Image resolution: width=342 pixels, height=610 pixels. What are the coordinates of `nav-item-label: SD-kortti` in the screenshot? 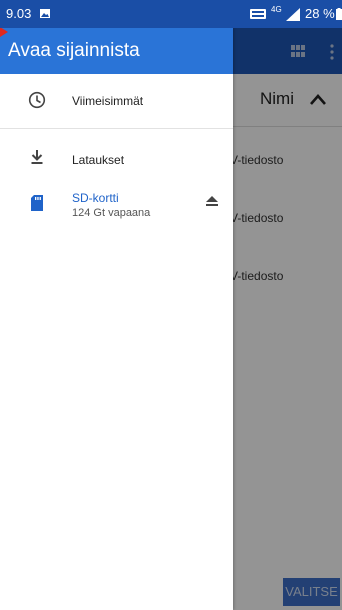 It's located at (95, 198).